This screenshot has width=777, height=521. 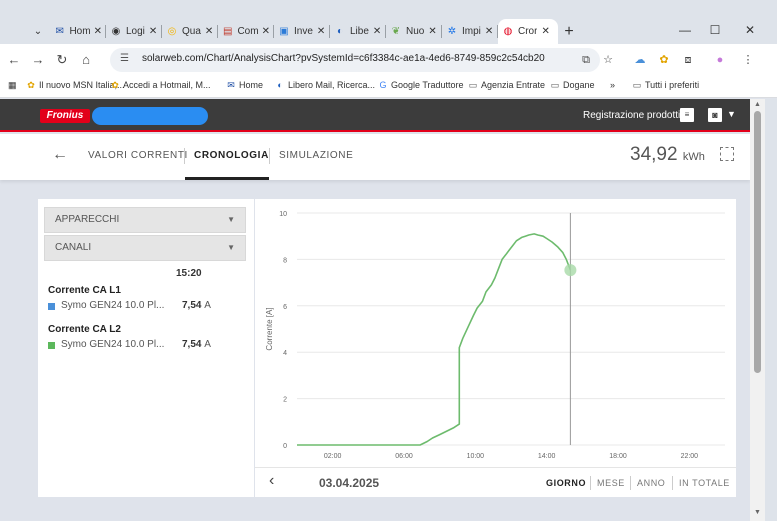 What do you see at coordinates (148, 307) in the screenshot?
I see `series-row-l1: Symo GEN24 10.0 Pl... 7,54 A` at bounding box center [148, 307].